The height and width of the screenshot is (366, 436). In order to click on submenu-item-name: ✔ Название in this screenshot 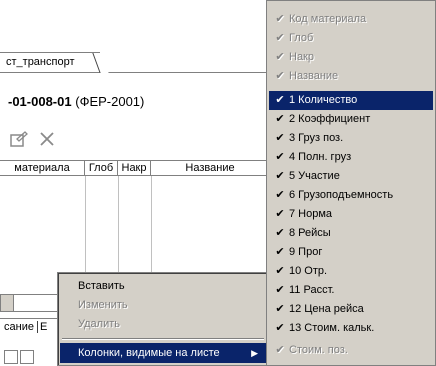, I will do `click(351, 76)`.